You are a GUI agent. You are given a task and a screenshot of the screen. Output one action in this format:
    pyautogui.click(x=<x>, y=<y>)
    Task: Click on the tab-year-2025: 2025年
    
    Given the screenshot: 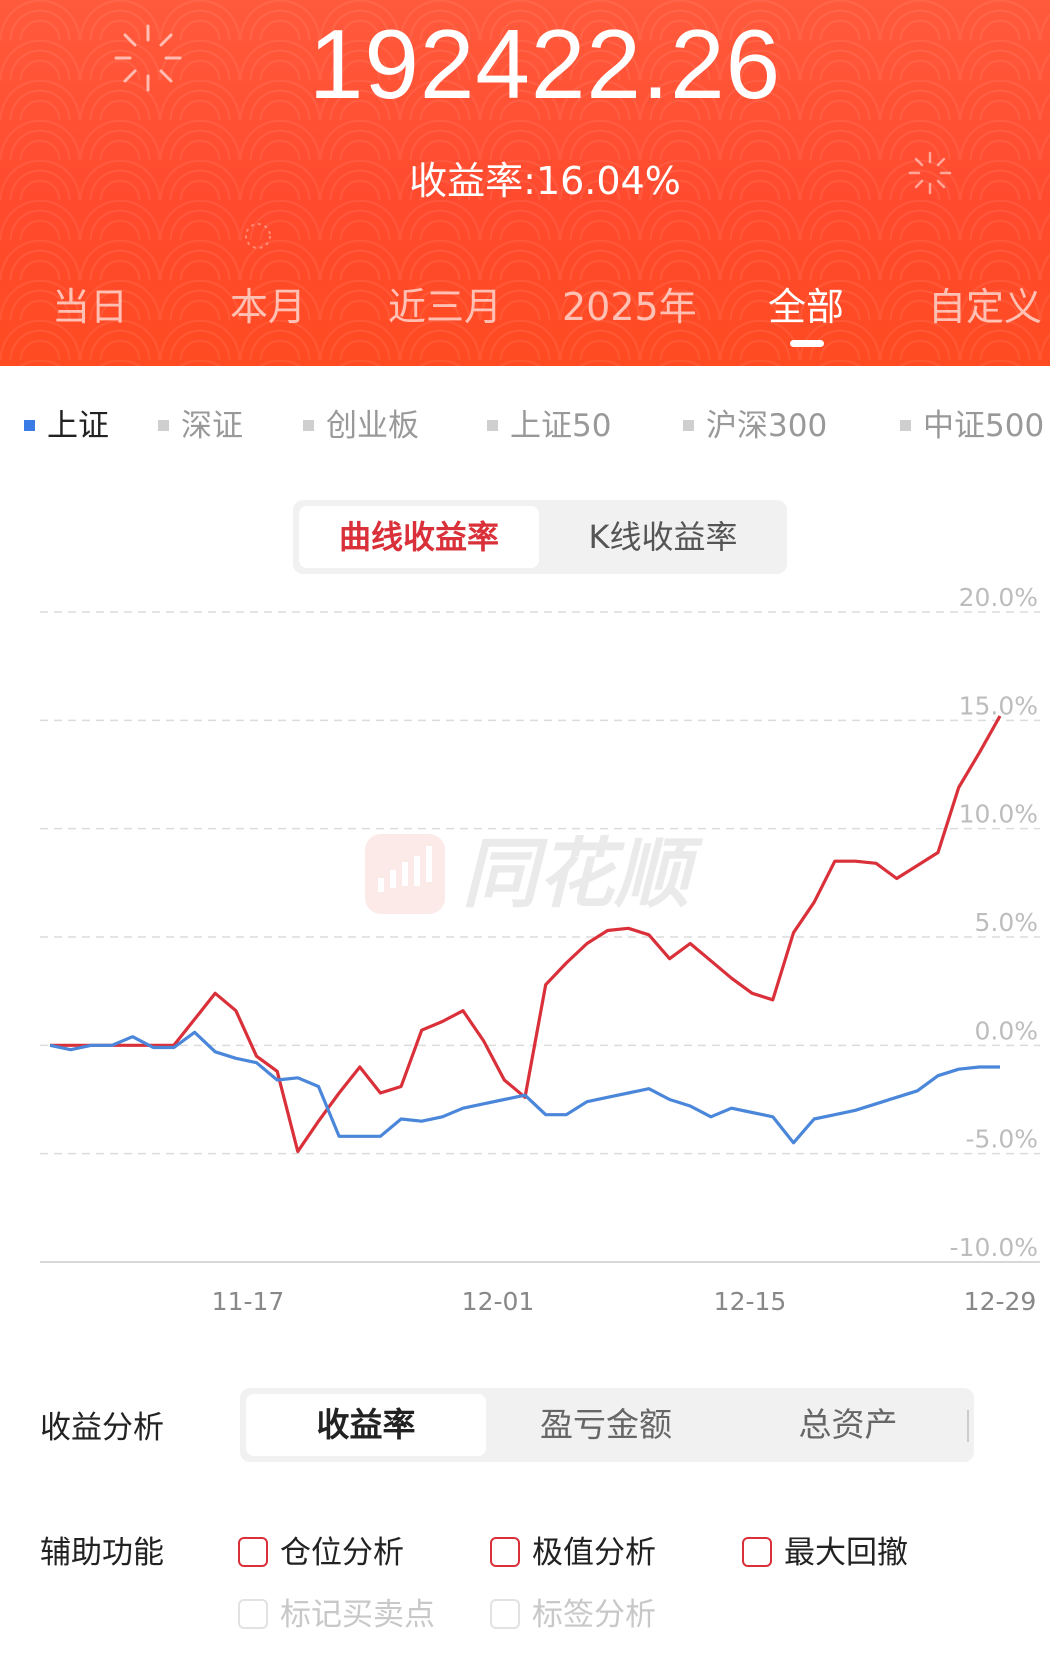 What is the action you would take?
    pyautogui.click(x=629, y=303)
    